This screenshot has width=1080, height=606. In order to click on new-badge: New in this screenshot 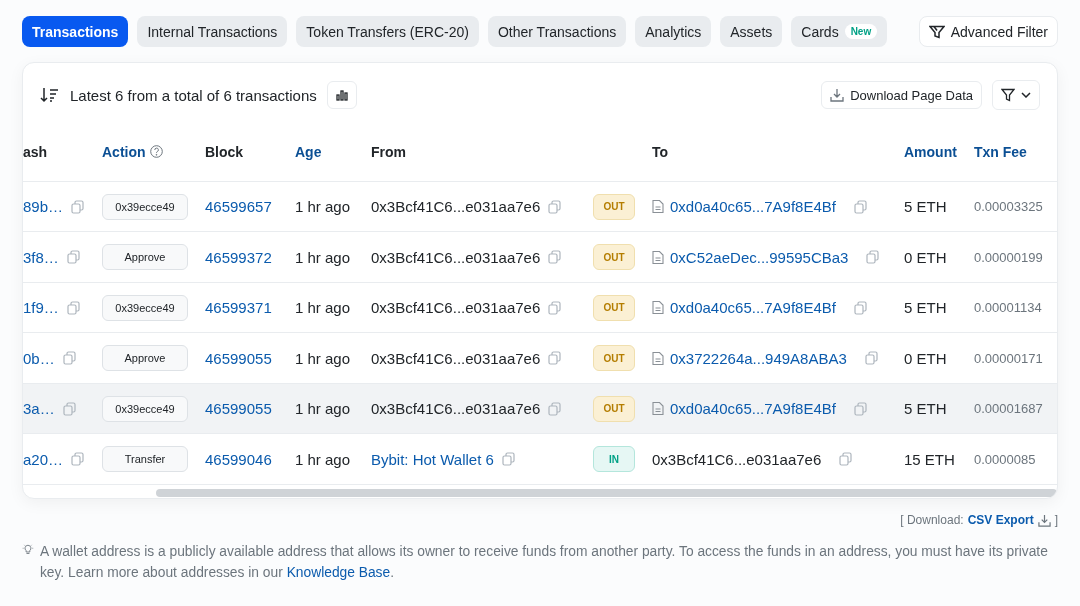, I will do `click(861, 31)`.